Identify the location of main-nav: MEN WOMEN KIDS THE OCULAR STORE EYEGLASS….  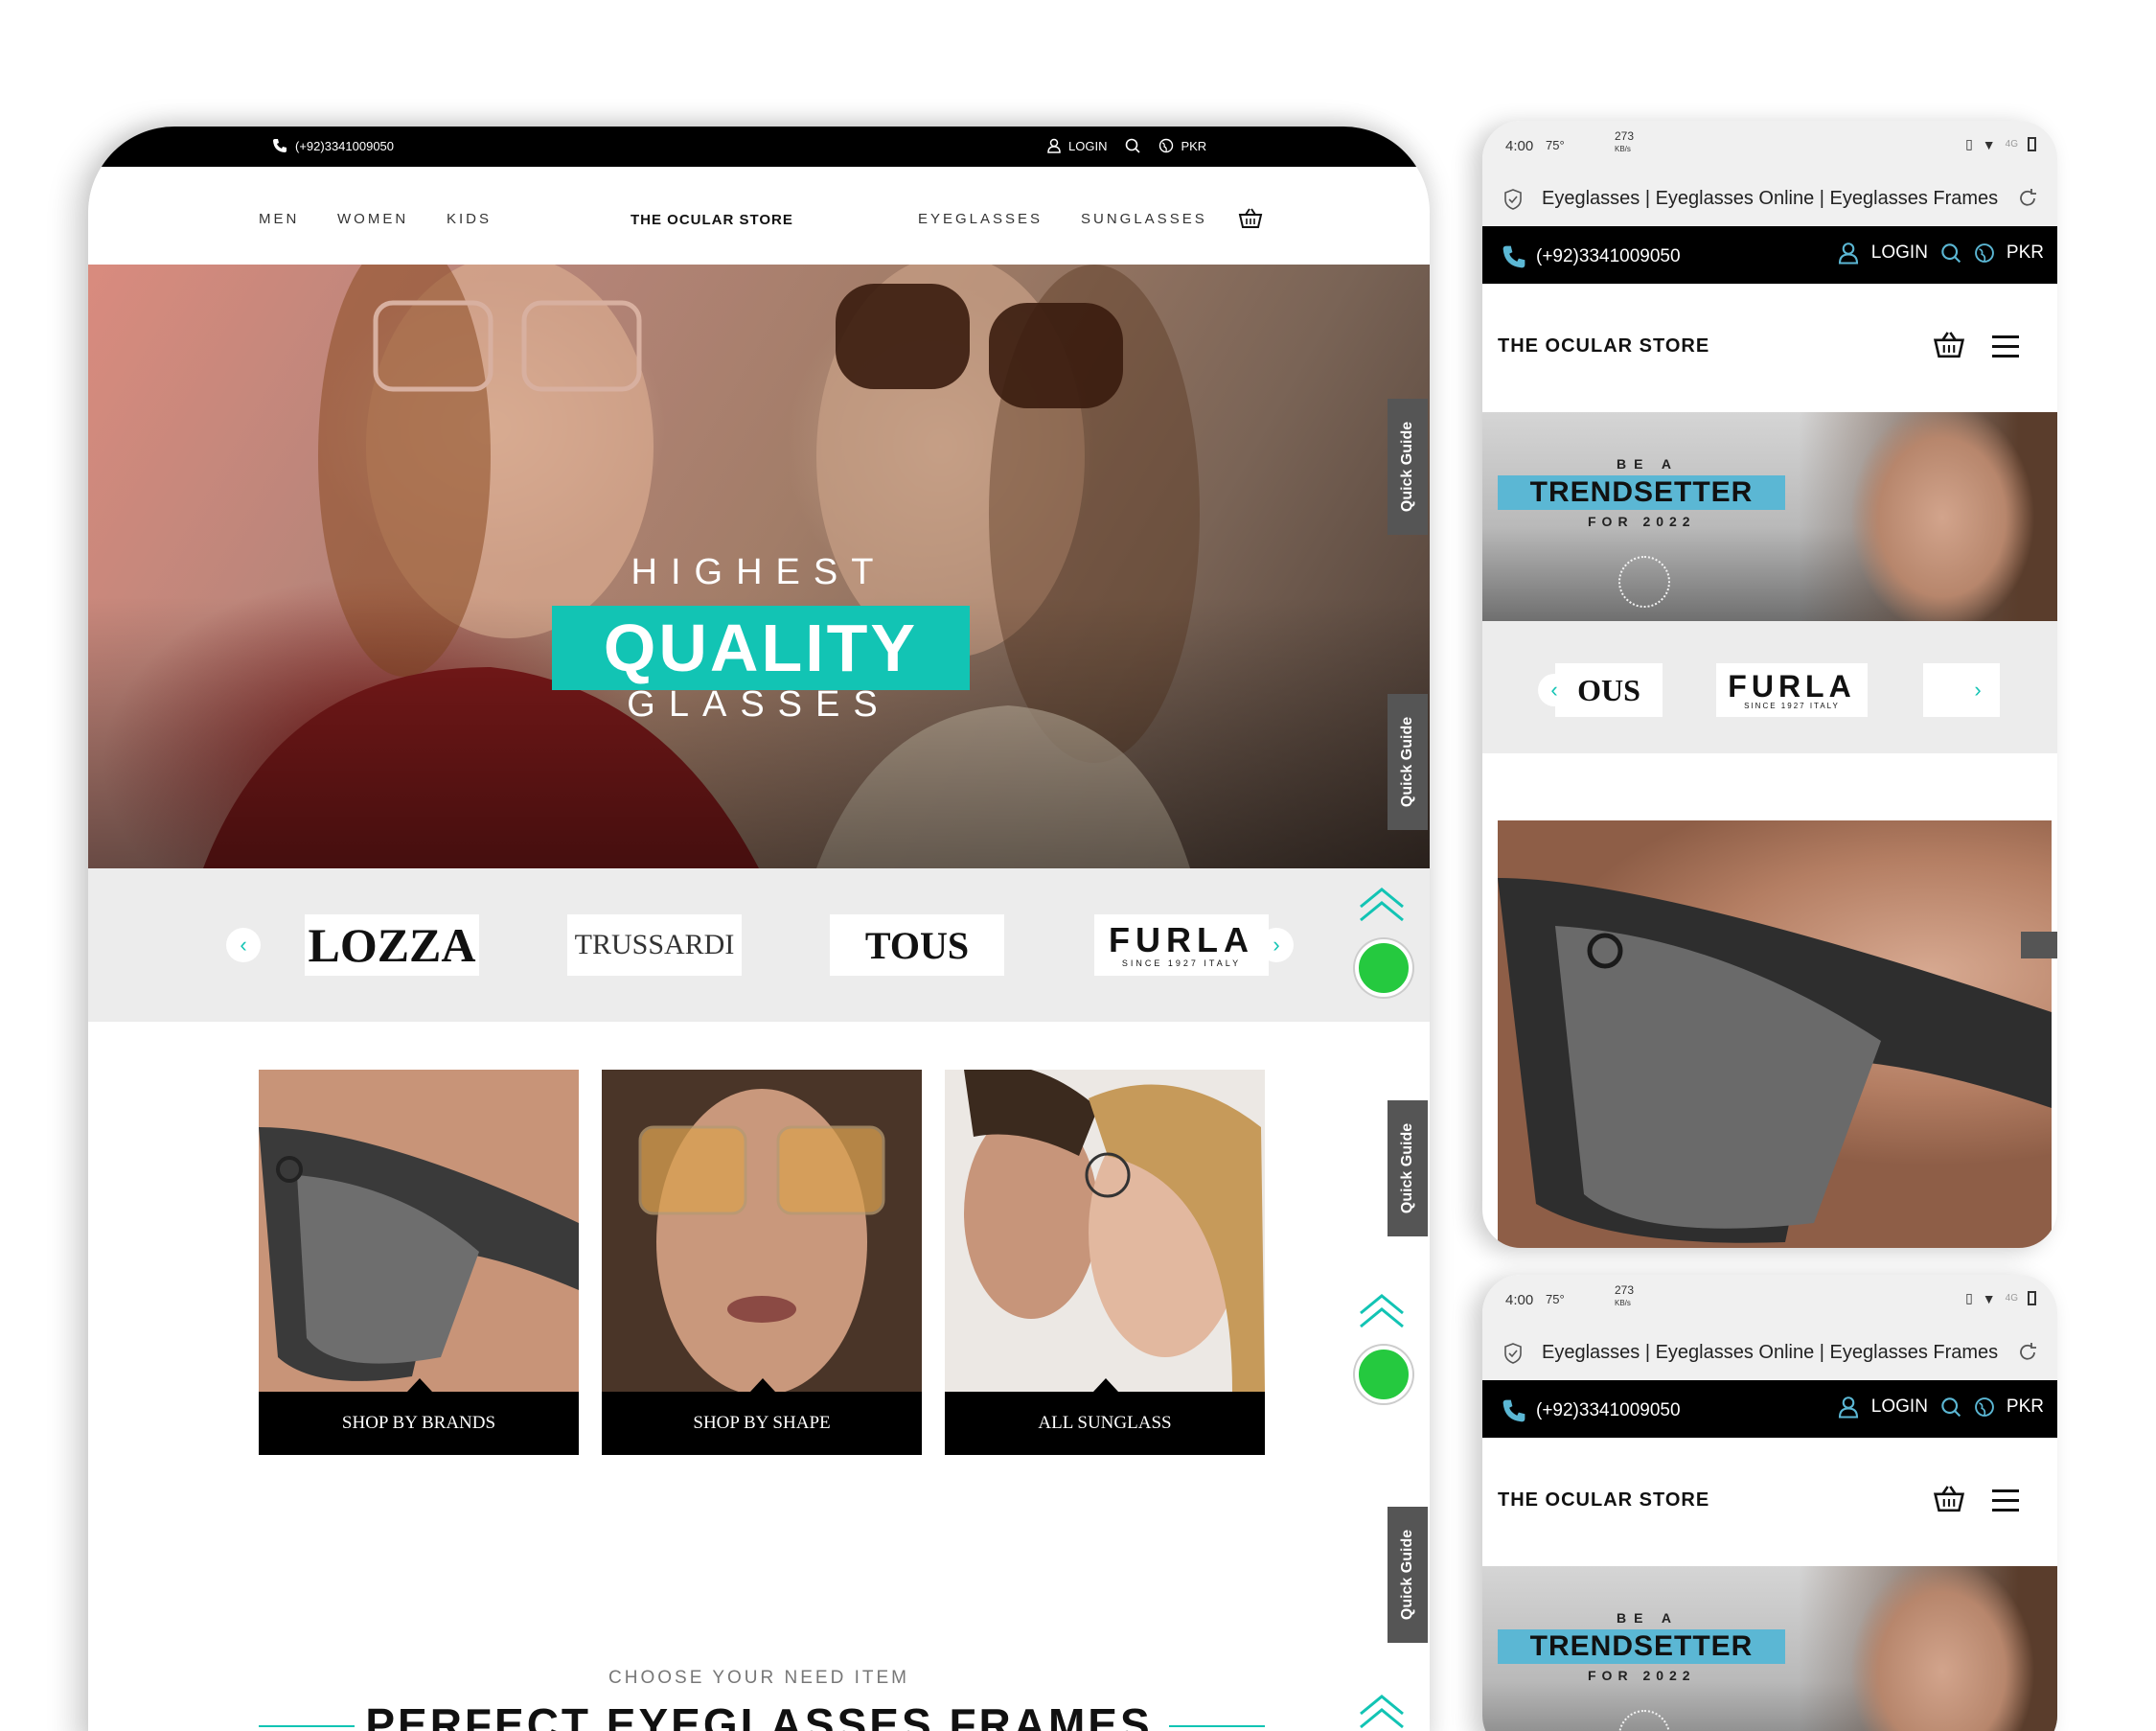
(759, 216).